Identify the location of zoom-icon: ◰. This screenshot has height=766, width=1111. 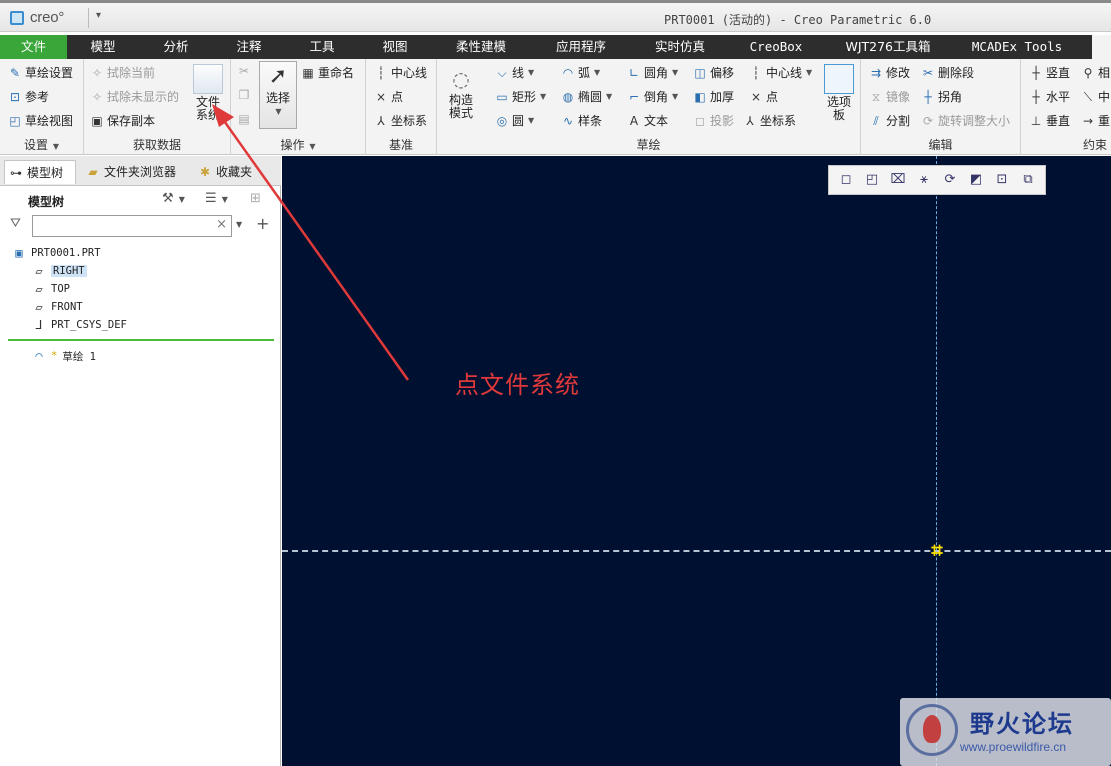
(872, 180).